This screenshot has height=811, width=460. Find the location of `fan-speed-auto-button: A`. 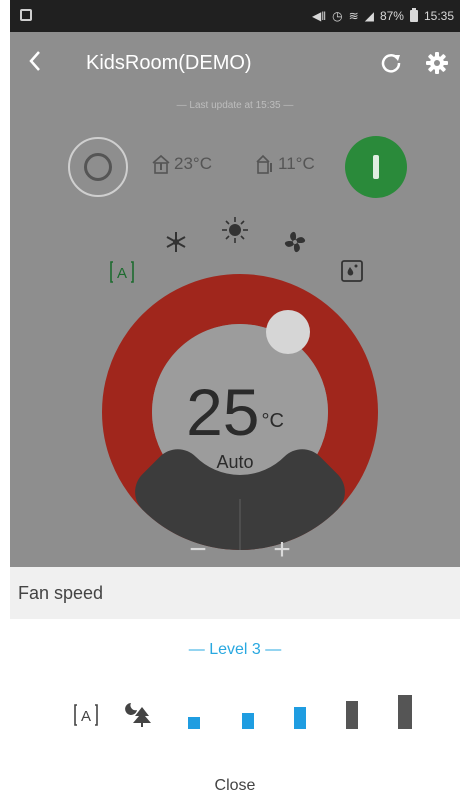

fan-speed-auto-button: A is located at coordinates (86, 705).